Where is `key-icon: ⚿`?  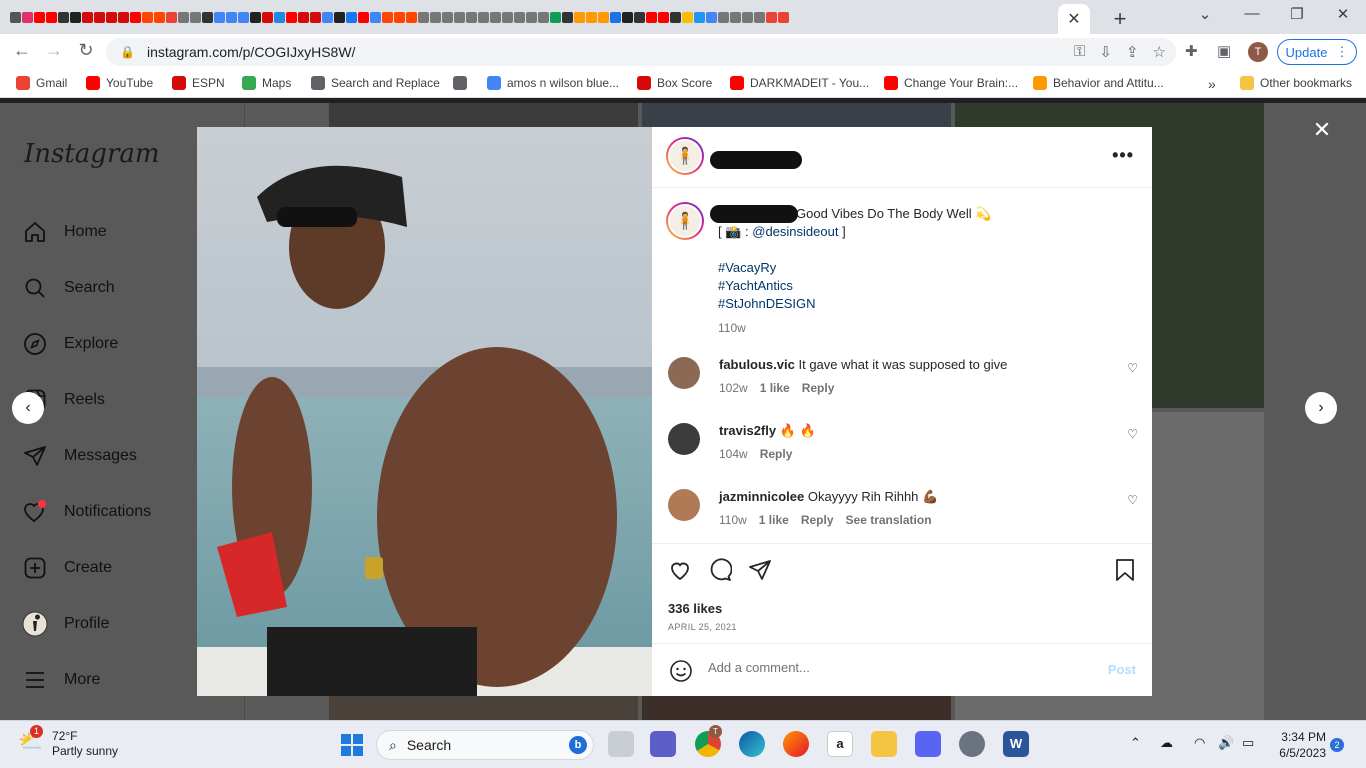 key-icon: ⚿ is located at coordinates (1079, 52).